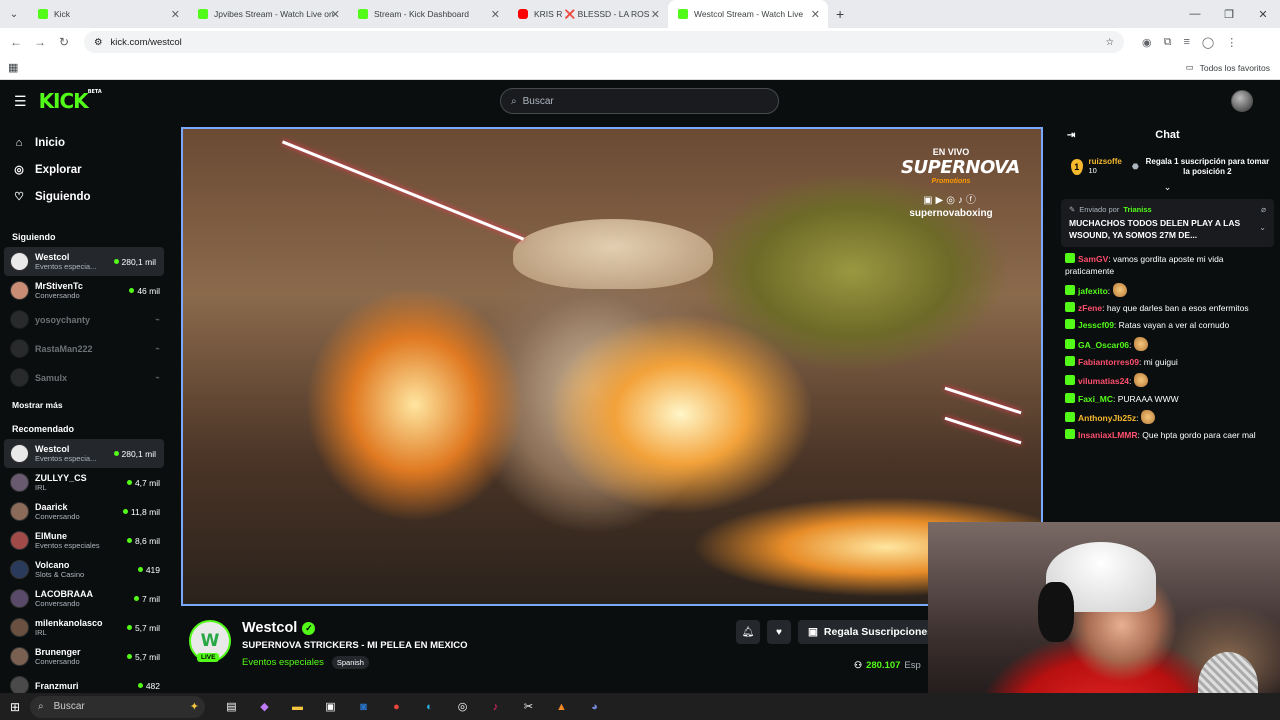  Describe the element at coordinates (1108, 362) in the screenshot. I see `chat-username: Fabiantorres09` at that location.